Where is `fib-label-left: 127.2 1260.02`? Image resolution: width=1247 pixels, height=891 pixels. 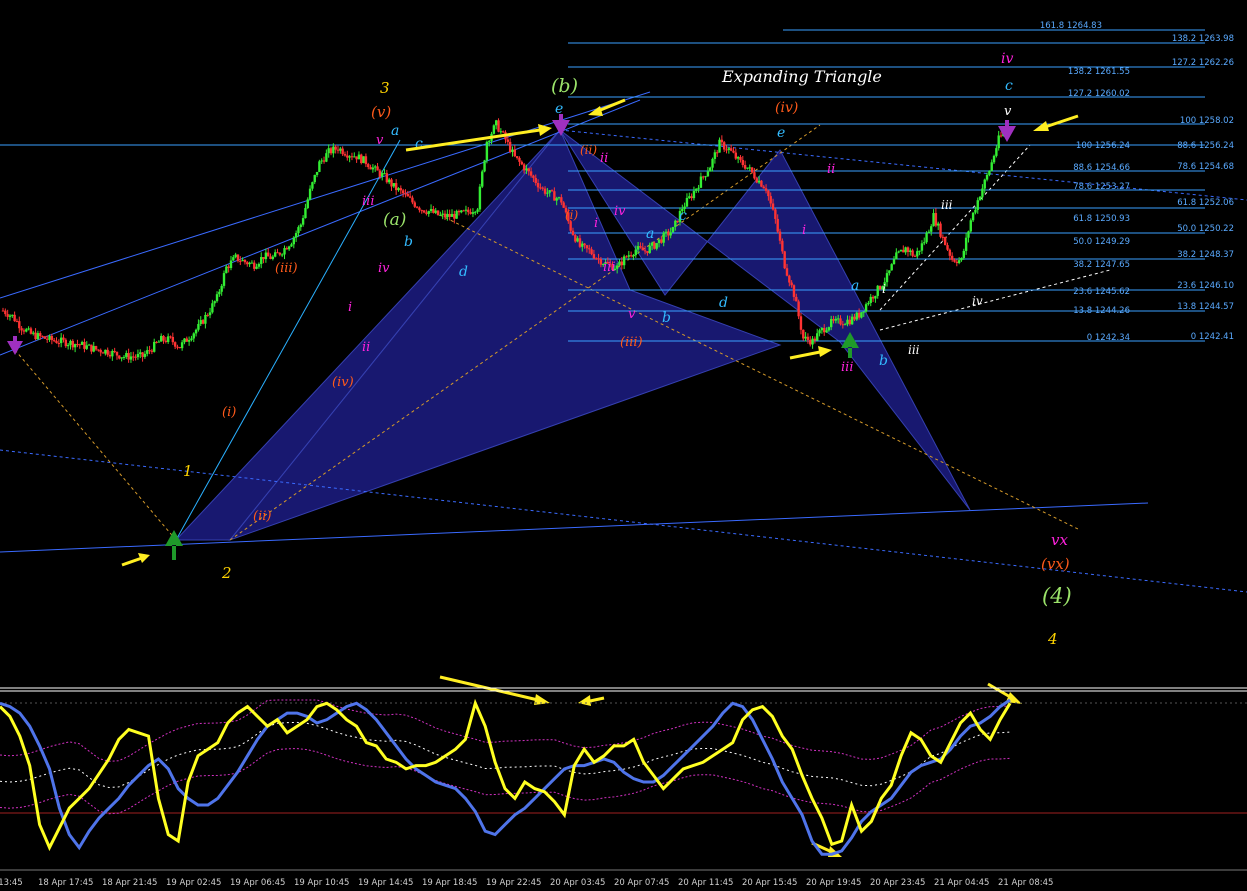
fib-label-left: 127.2 1260.02 is located at coordinates (1099, 94).